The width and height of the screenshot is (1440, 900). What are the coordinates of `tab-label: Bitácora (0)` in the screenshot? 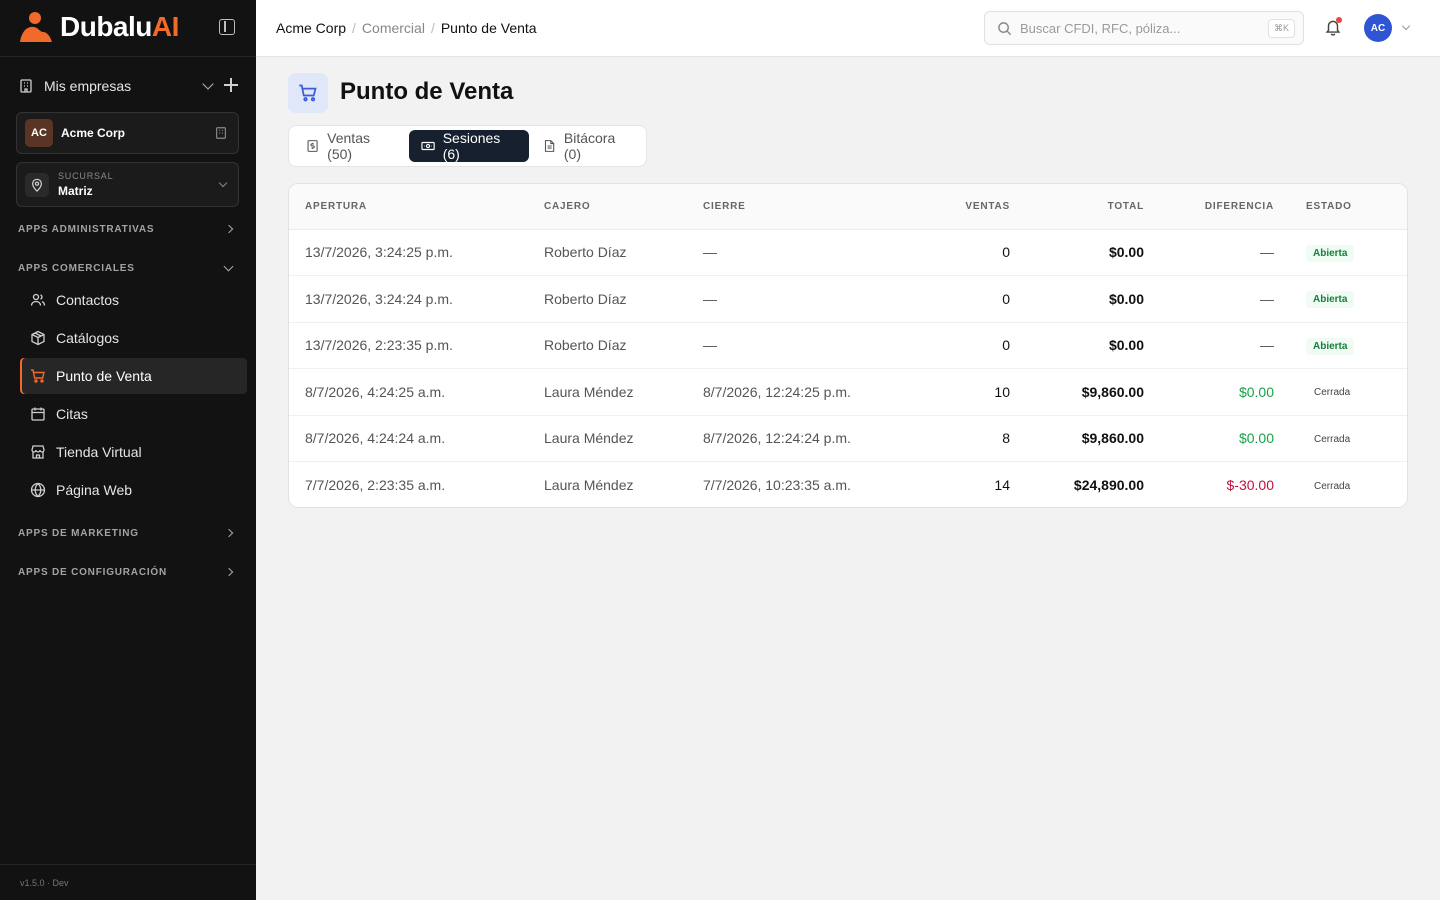 It's located at (589, 146).